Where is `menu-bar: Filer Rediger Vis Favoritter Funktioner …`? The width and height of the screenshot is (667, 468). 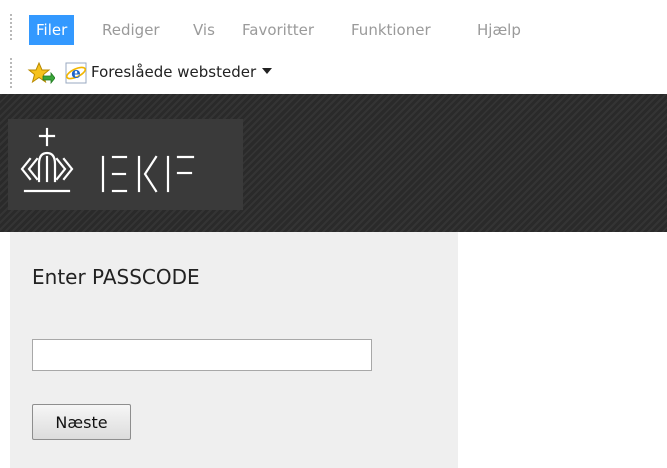
menu-bar: Filer Rediger Vis Favoritter Funktioner … is located at coordinates (333, 22).